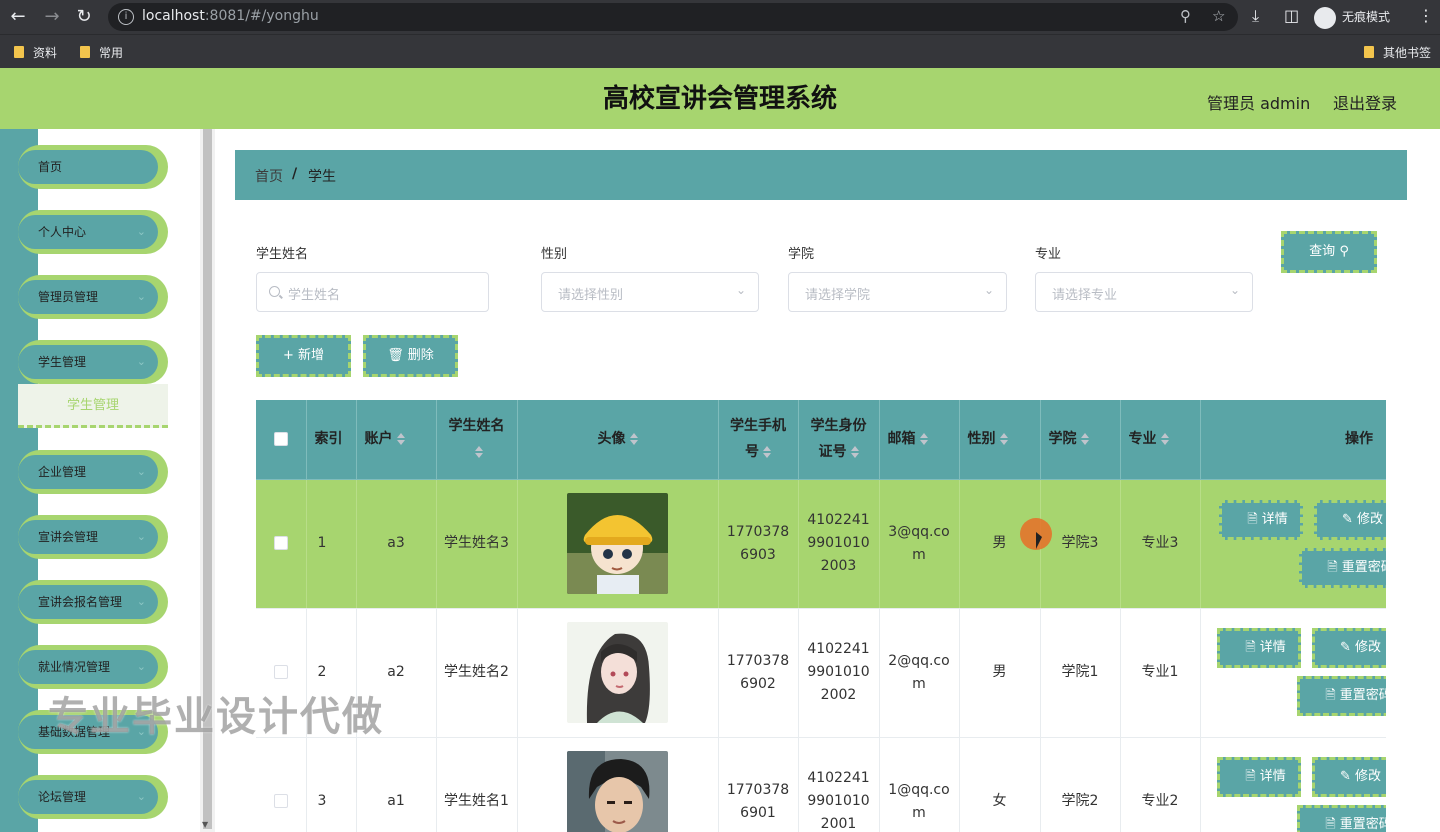  What do you see at coordinates (839, 440) in the screenshot?
I see `col-idcard: 学生身份证号` at bounding box center [839, 440].